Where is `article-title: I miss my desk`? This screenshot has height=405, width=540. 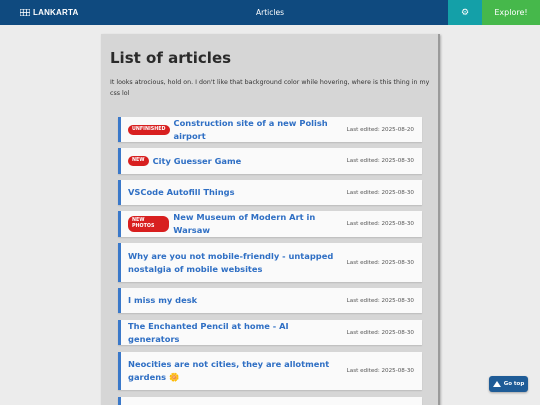 article-title: I miss my desk is located at coordinates (162, 300).